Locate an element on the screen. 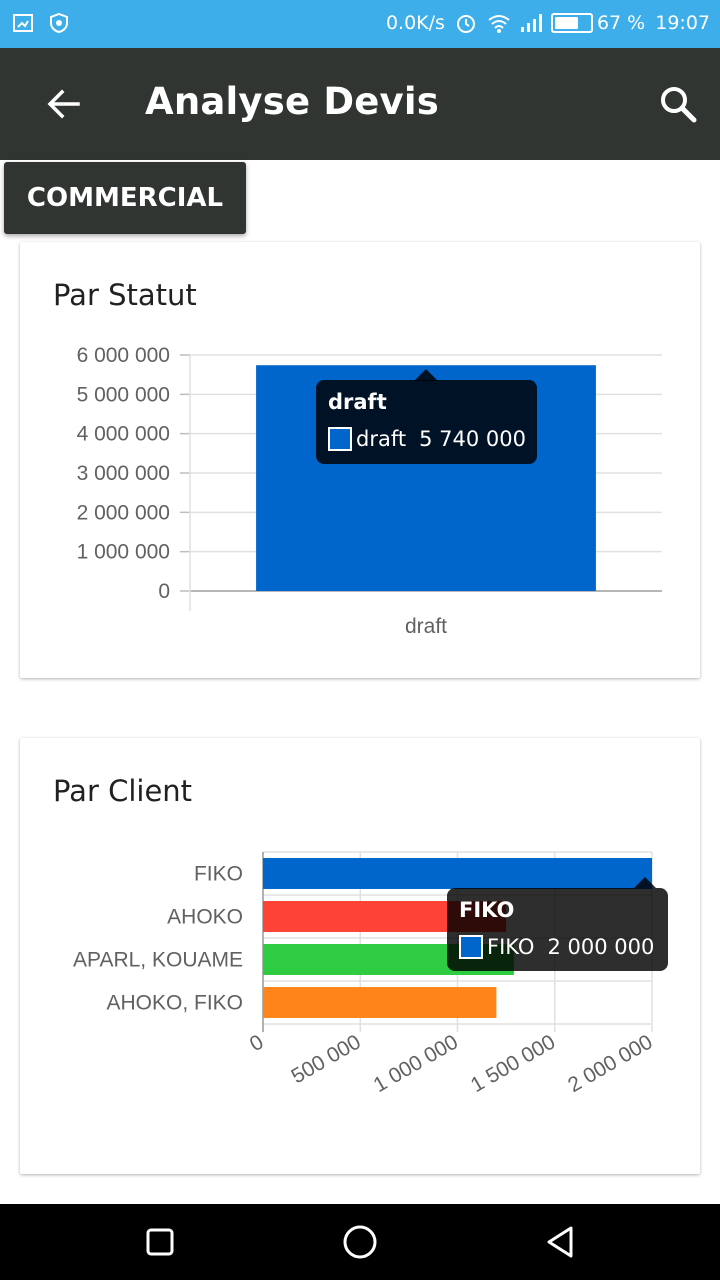 The height and width of the screenshot is (1280, 720). app-bar: Analyse Devis is located at coordinates (360, 104).